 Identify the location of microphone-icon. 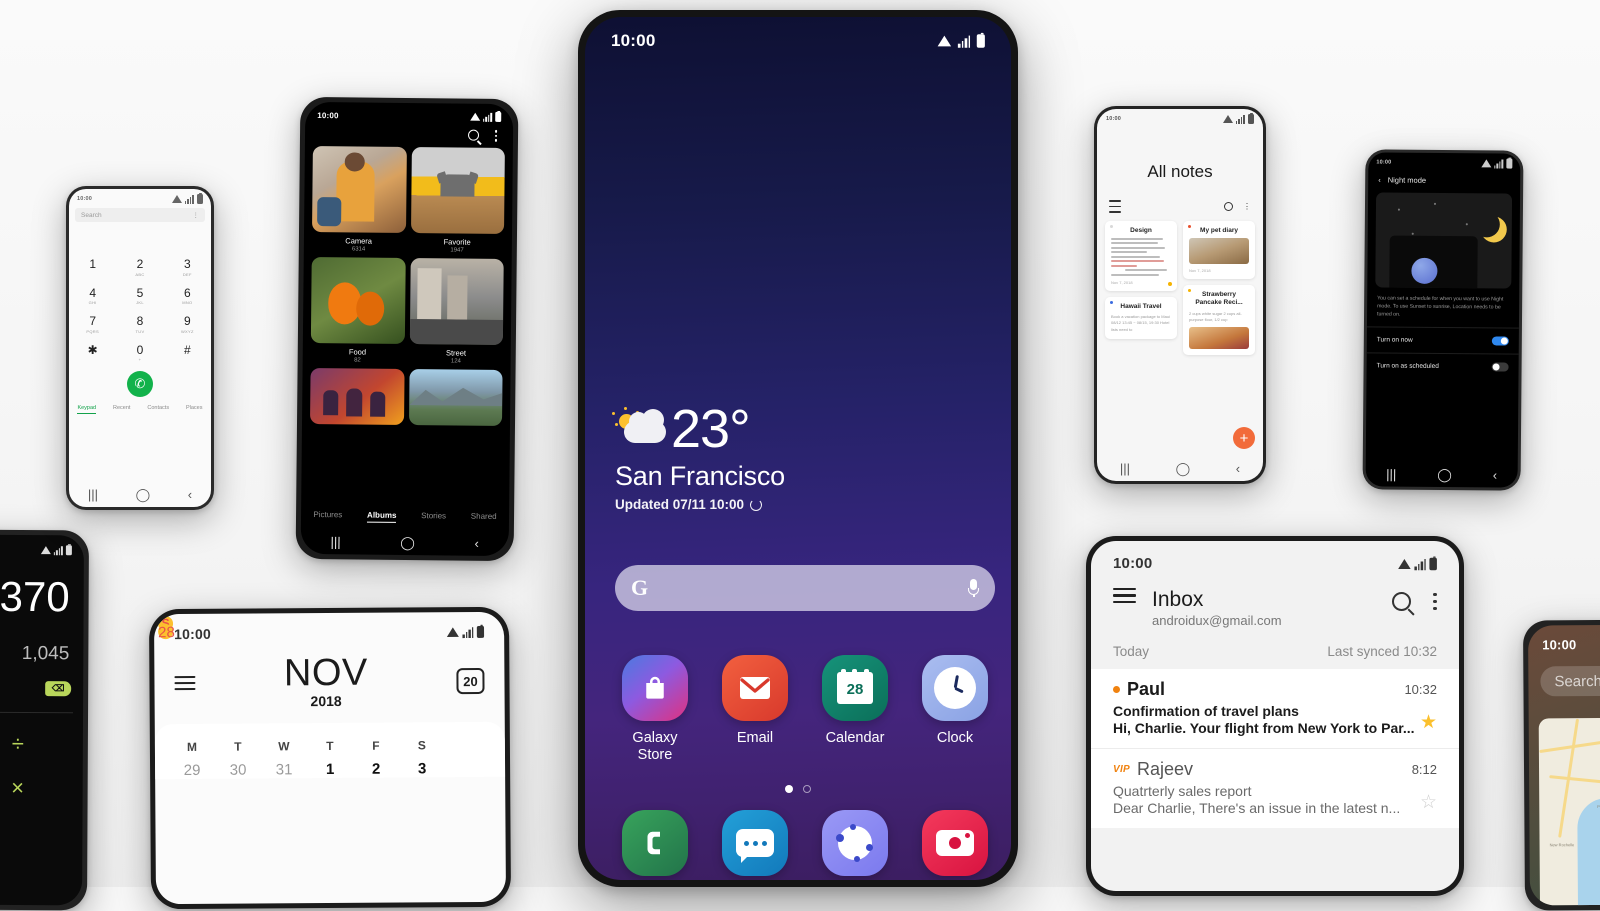
(973, 588).